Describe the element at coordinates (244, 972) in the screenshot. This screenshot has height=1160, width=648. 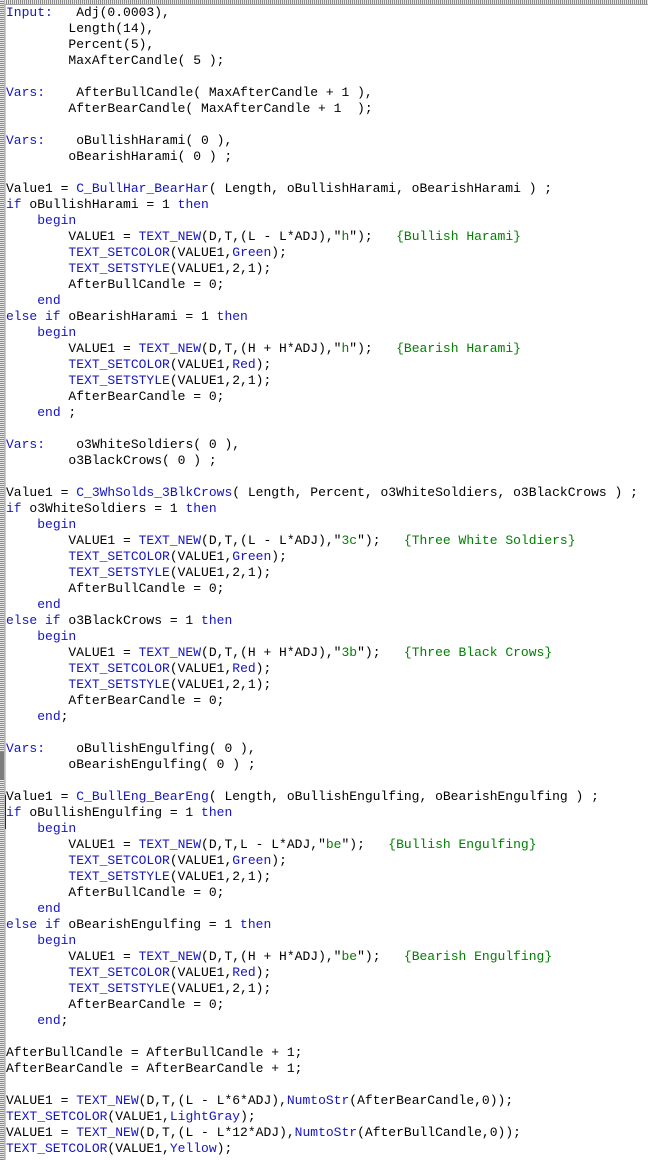
I see `code-token-fn: Red` at that location.